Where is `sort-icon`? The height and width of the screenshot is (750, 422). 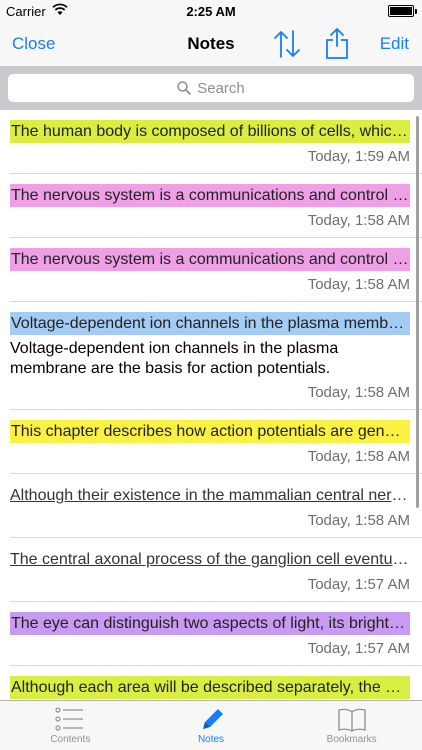 sort-icon is located at coordinates (287, 44).